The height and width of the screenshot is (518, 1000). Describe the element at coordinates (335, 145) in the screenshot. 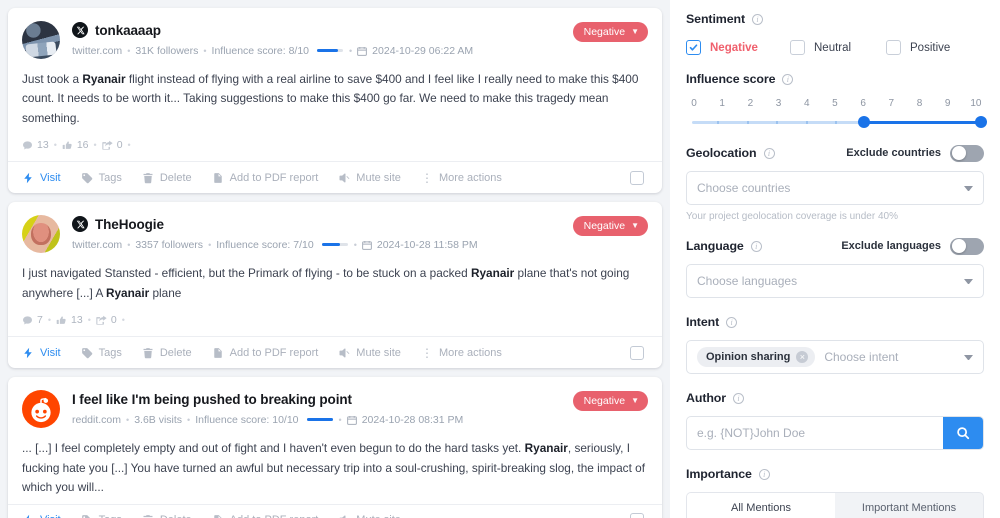

I see `engagement-stats: 13 • 16 • 0 •` at that location.